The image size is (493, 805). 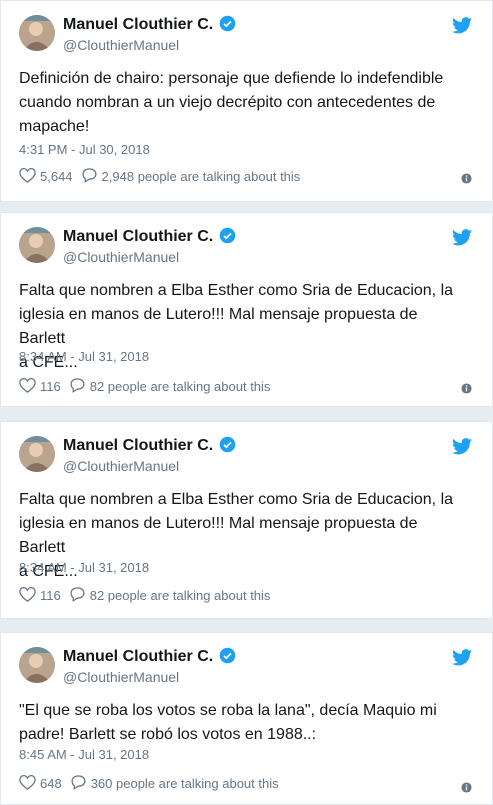 I want to click on like-count: 5,644, so click(x=56, y=176).